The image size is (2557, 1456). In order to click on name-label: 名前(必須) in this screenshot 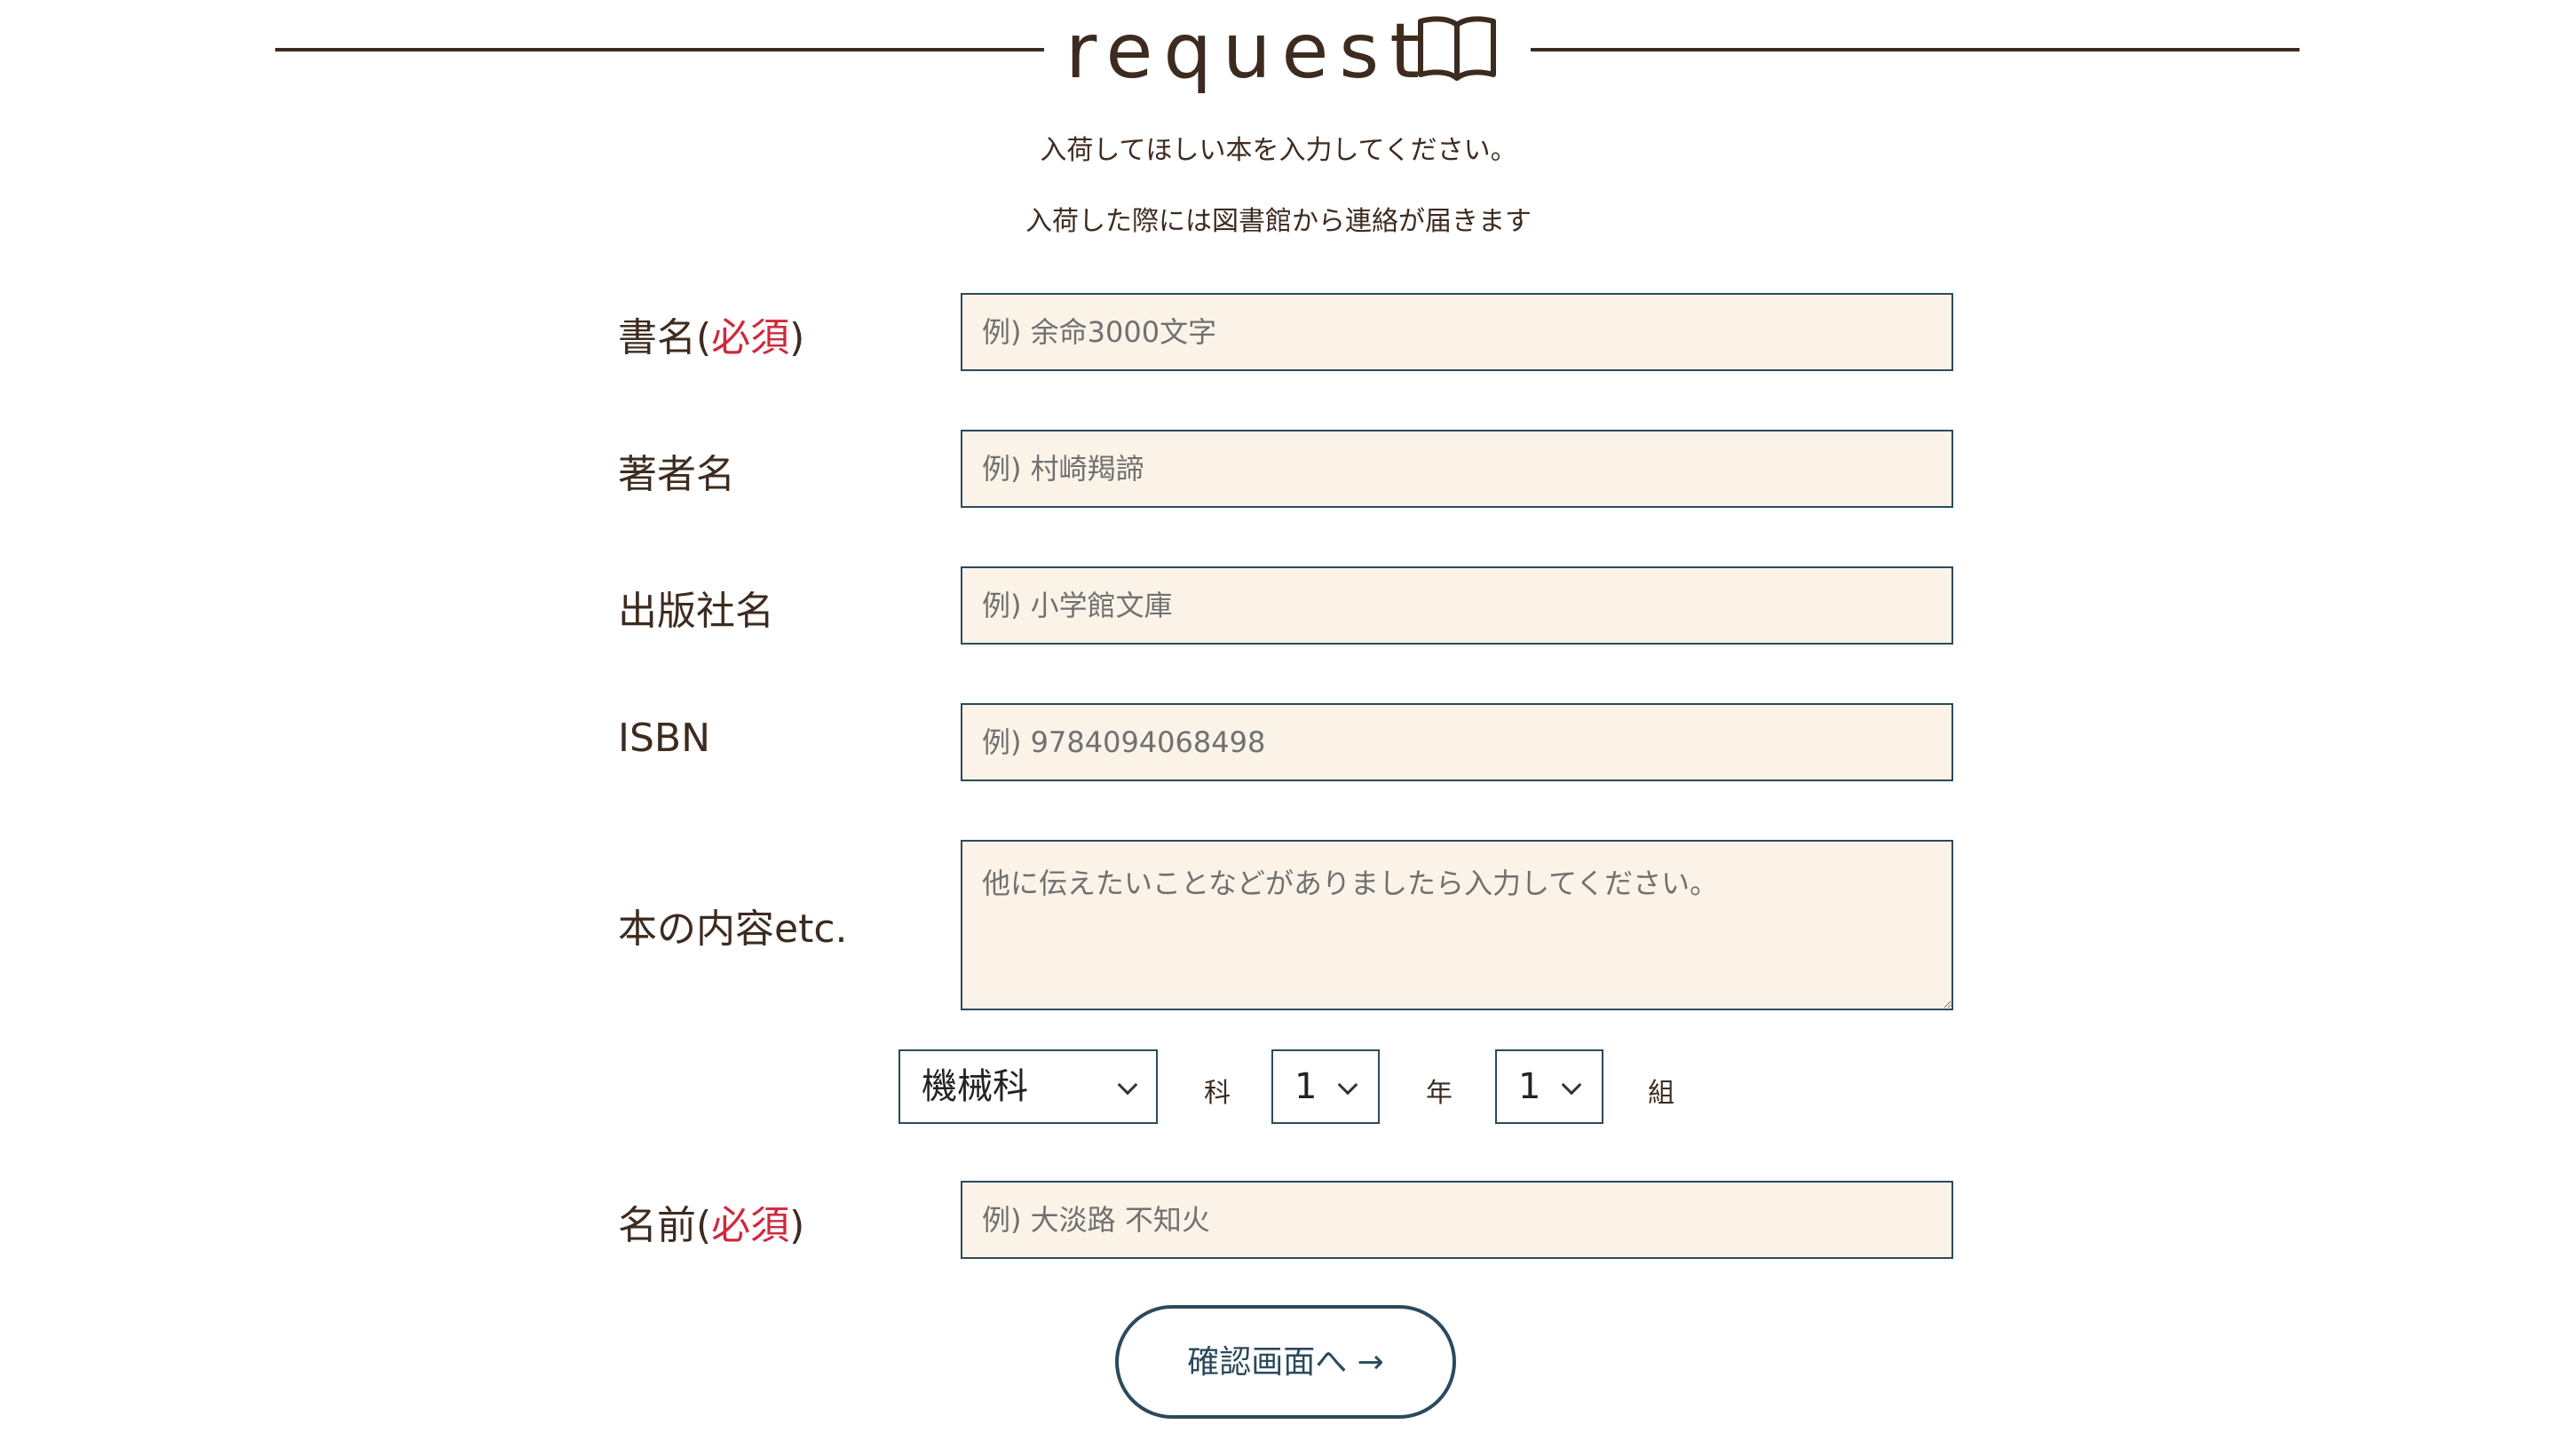, I will do `click(711, 1221)`.